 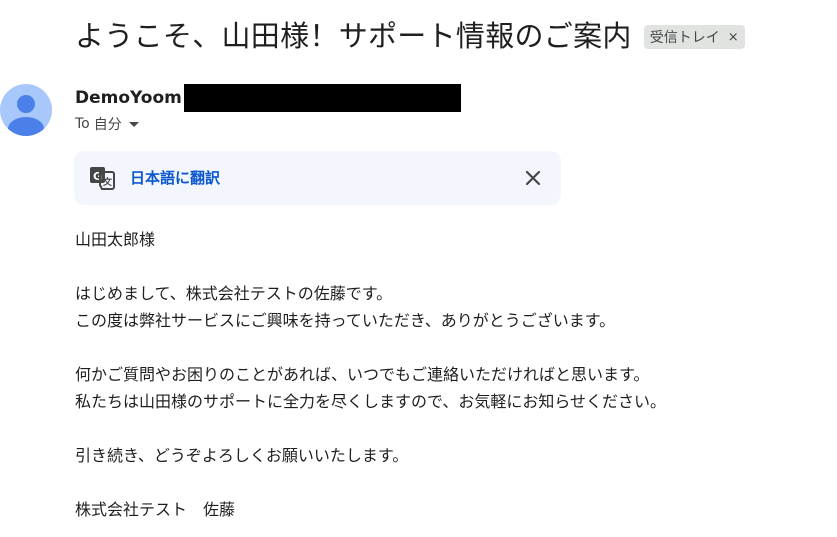 What do you see at coordinates (371, 401) in the screenshot?
I see `body-line: 私たちは山田様のサポートに全力を尽くしますので、お気軽にお知らせください。` at bounding box center [371, 401].